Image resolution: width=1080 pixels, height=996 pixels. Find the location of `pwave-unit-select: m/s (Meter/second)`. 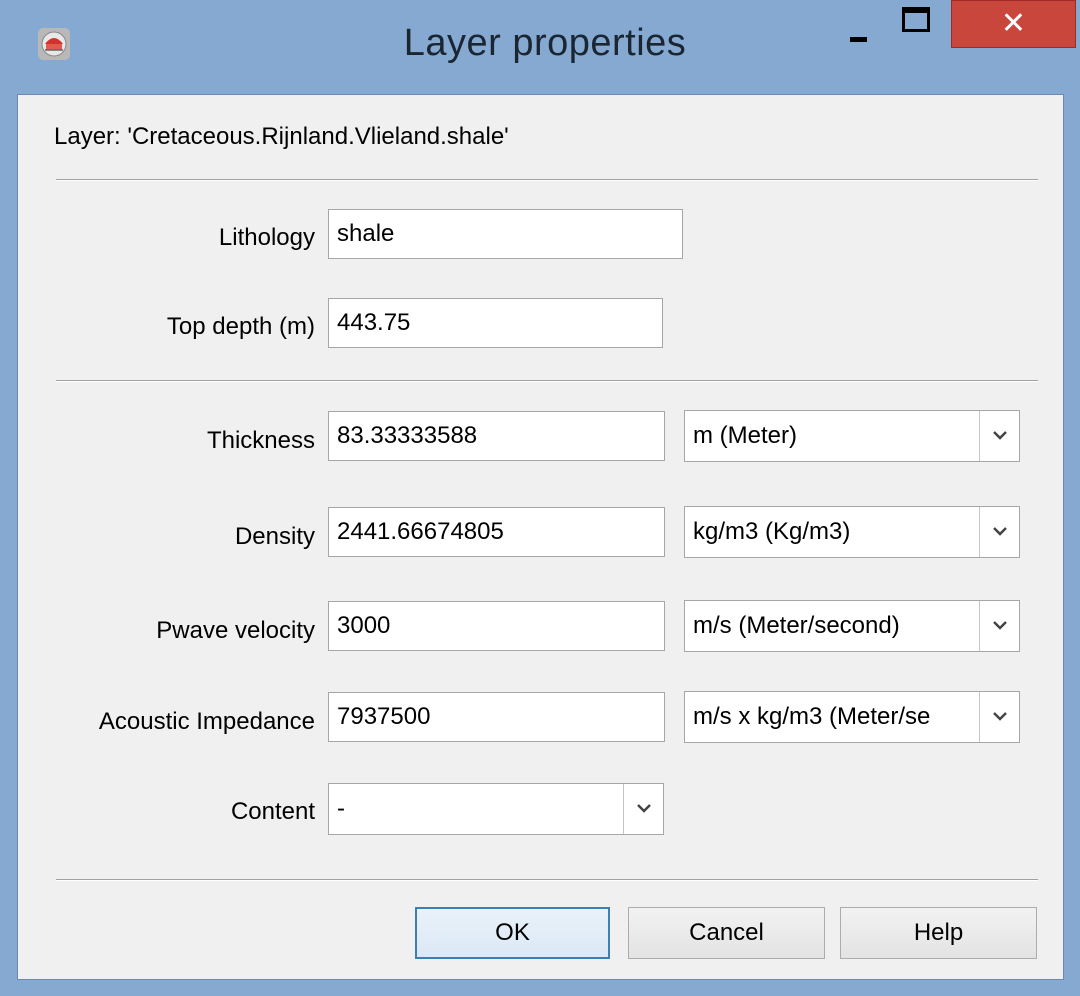

pwave-unit-select: m/s (Meter/second) is located at coordinates (852, 626).